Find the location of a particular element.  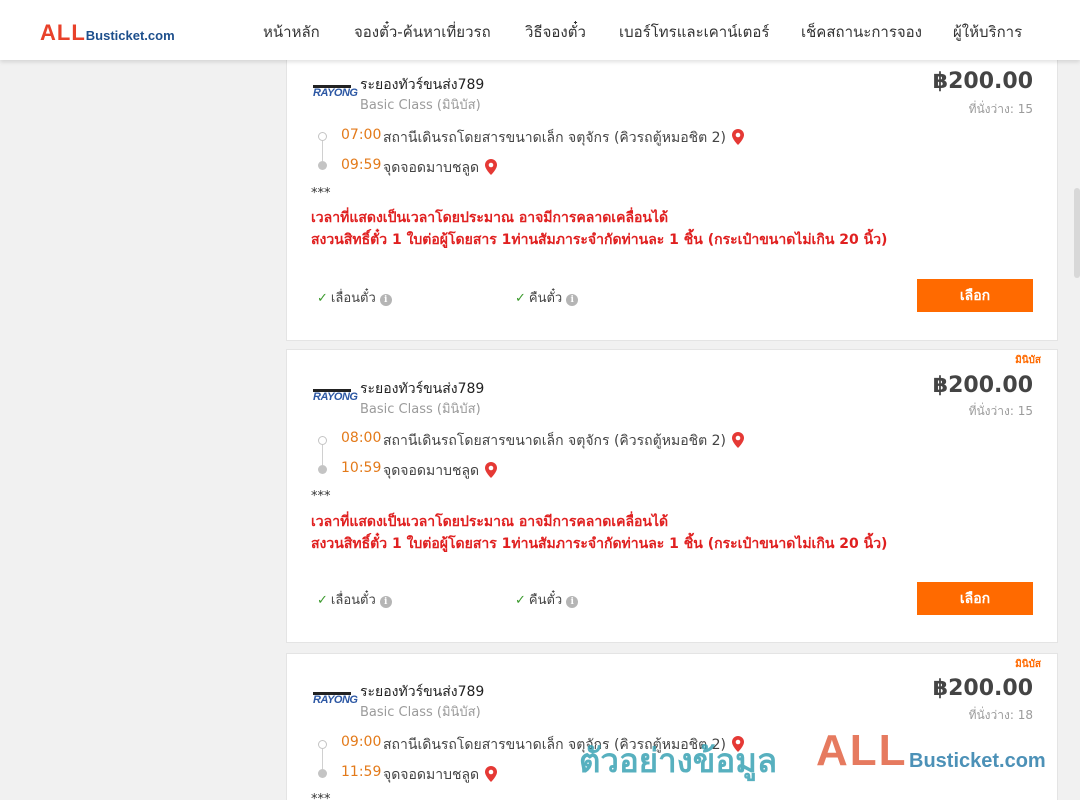

watermark-busticket: Busticket.com is located at coordinates (977, 761).